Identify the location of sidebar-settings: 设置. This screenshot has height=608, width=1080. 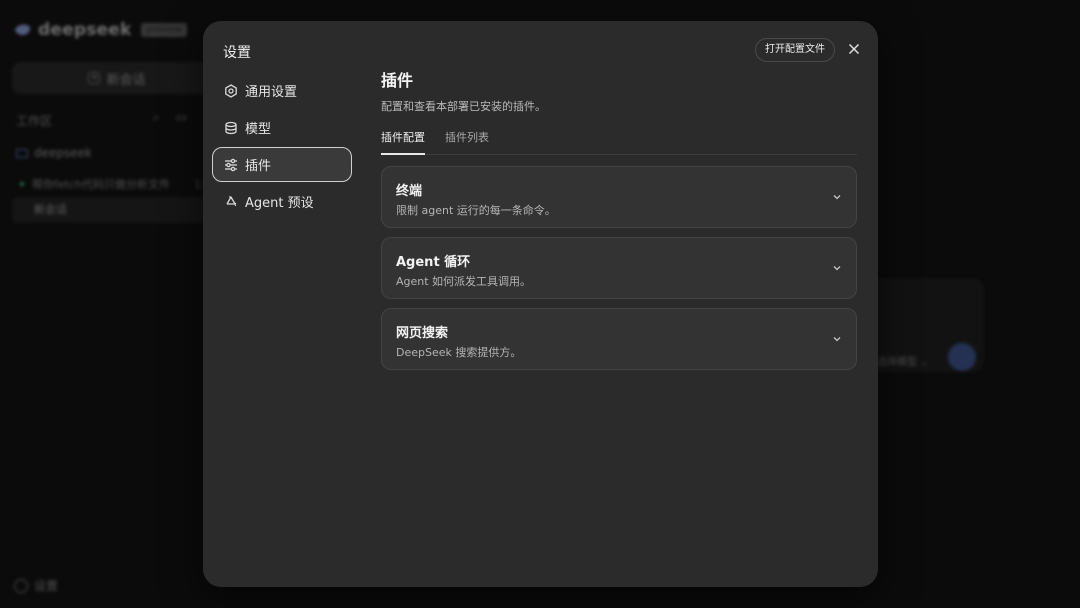
(36, 585).